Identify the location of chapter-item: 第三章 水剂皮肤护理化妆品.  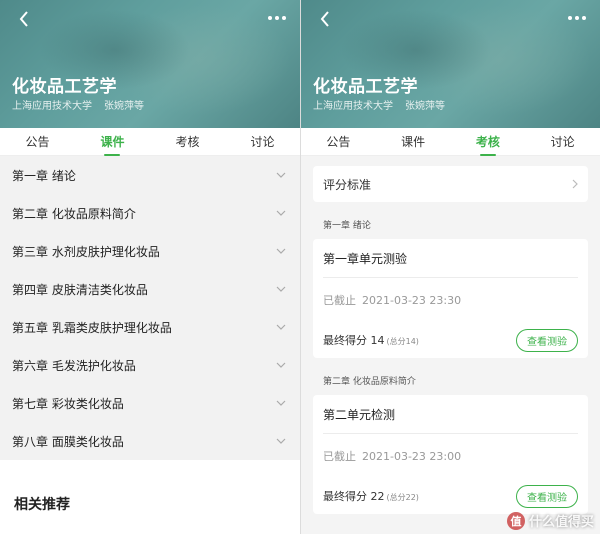
(150, 251).